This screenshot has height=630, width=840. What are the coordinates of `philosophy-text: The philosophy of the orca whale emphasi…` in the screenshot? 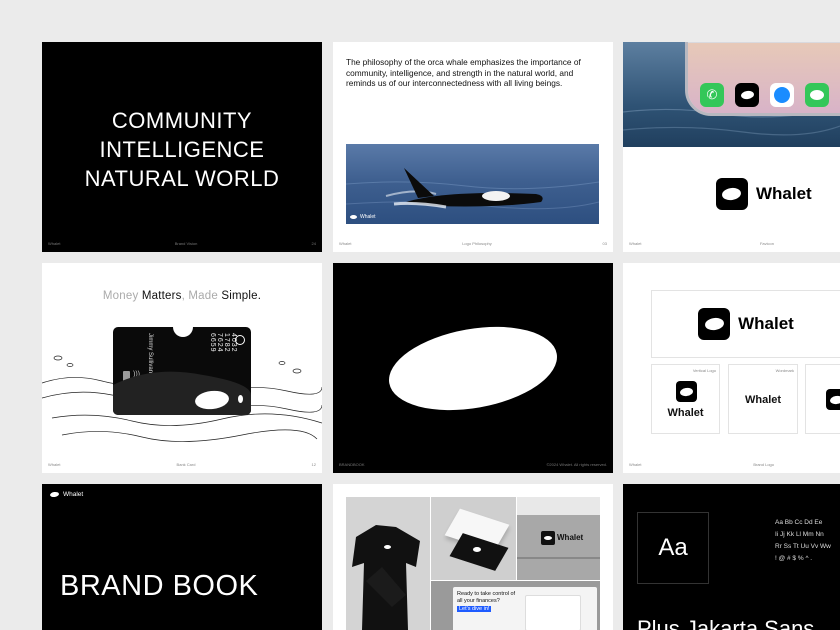 It's located at (463, 72).